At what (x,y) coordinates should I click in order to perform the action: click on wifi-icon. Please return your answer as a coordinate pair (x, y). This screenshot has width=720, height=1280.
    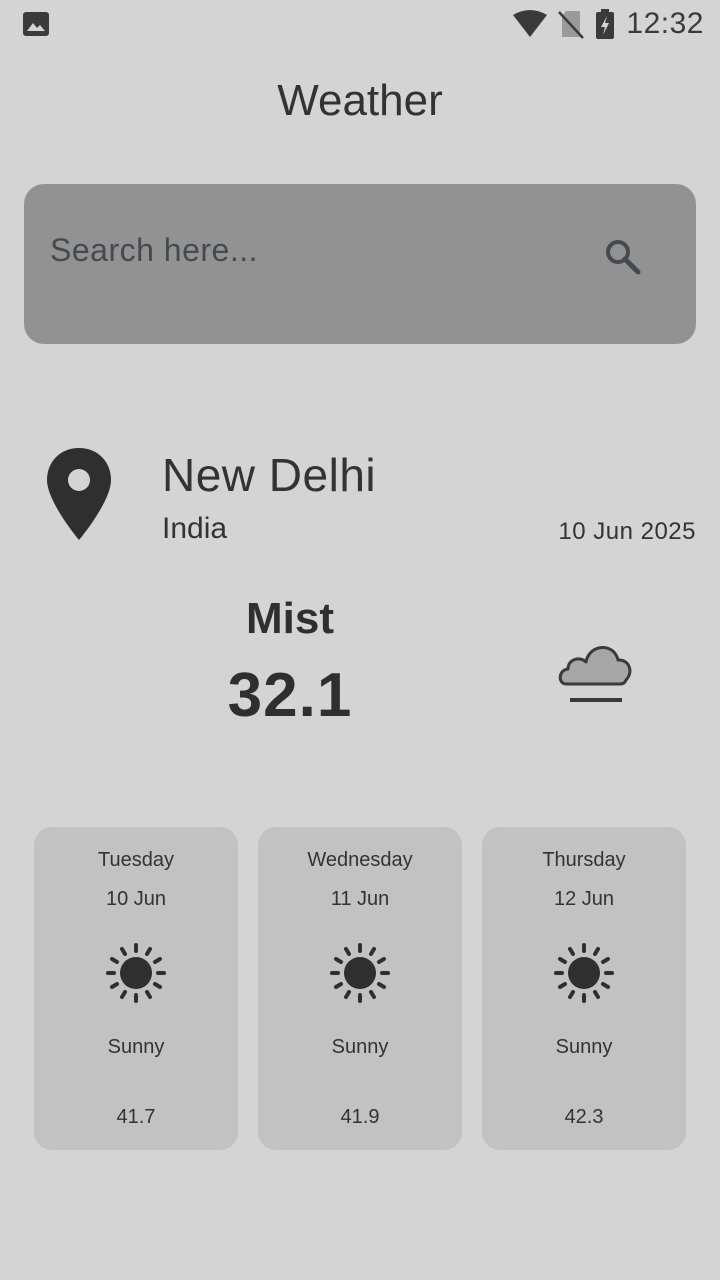
    Looking at the image, I should click on (530, 23).